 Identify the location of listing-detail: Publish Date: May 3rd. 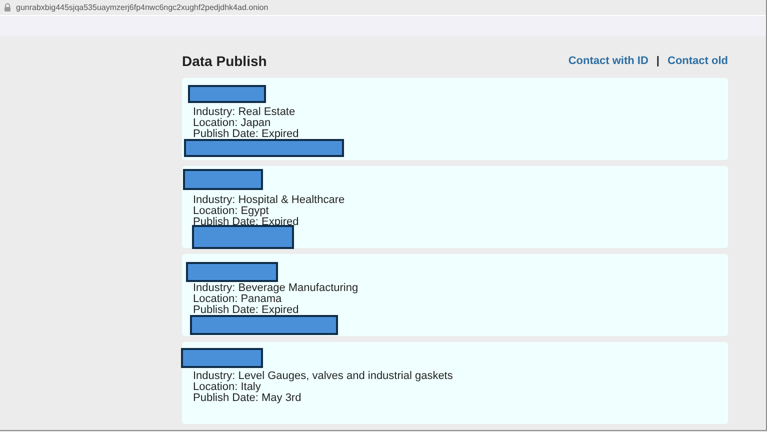
(247, 398).